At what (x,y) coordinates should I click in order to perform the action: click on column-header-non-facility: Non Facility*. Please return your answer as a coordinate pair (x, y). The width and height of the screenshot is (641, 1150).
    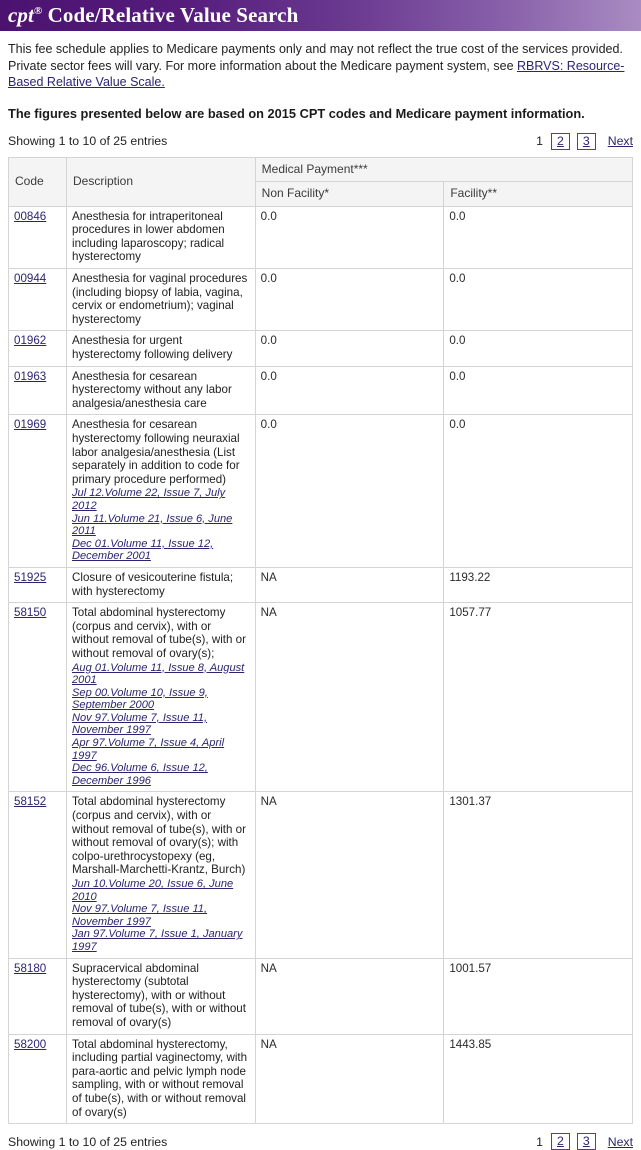
    Looking at the image, I should click on (349, 194).